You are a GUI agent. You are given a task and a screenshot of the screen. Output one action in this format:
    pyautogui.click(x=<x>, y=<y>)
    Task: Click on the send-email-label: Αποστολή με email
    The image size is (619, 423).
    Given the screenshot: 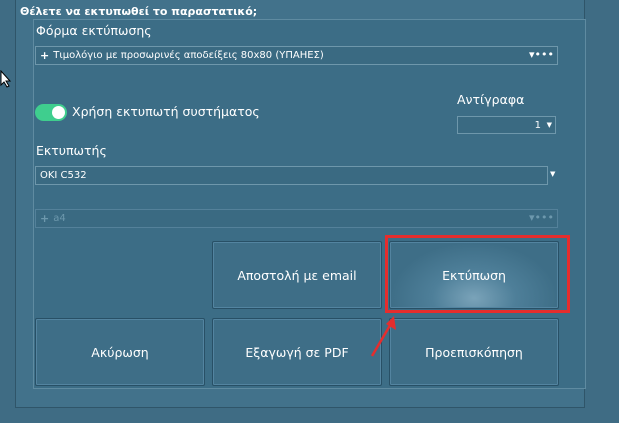 What is the action you would take?
    pyautogui.click(x=297, y=275)
    